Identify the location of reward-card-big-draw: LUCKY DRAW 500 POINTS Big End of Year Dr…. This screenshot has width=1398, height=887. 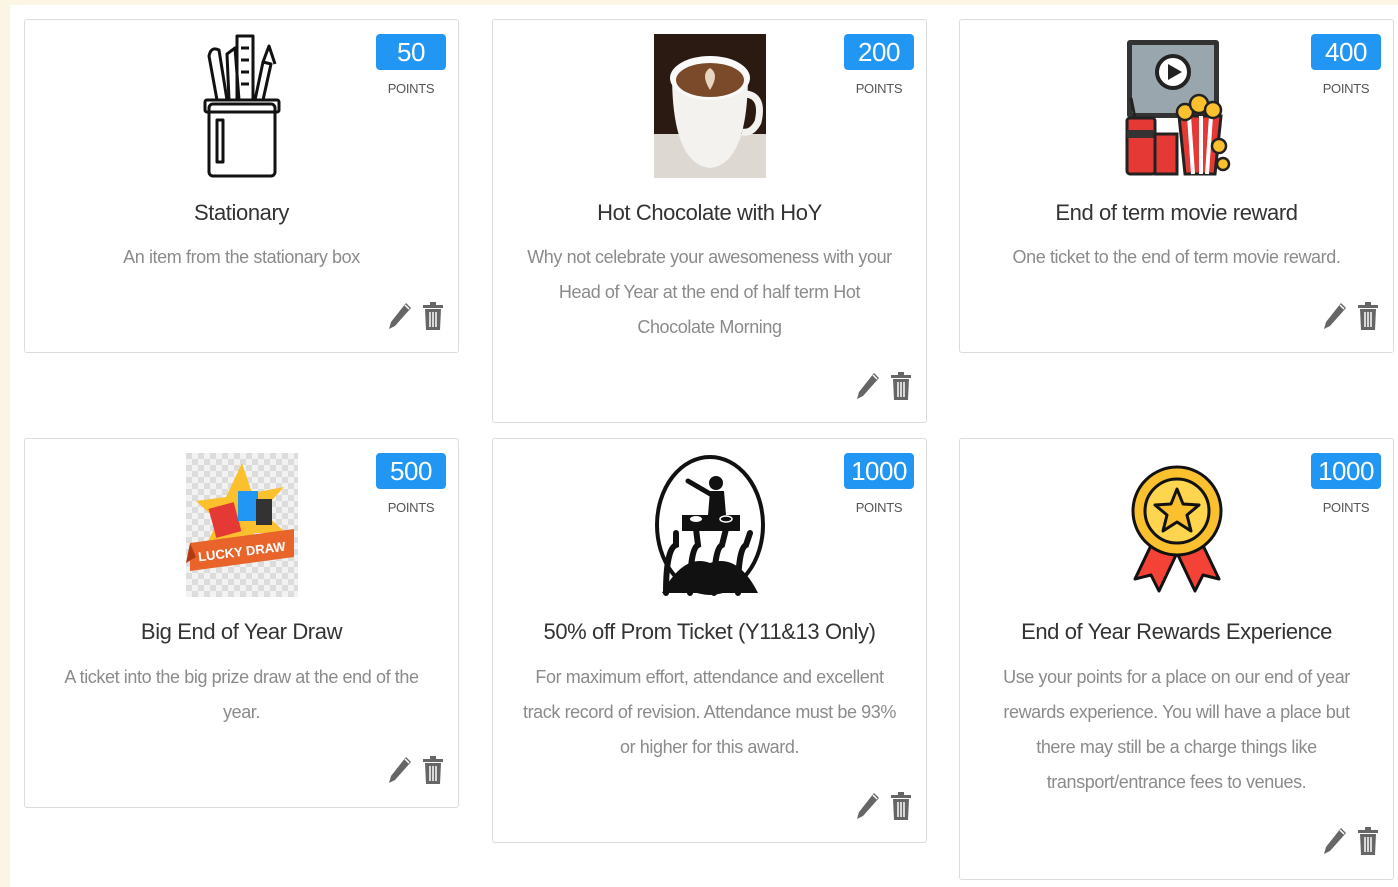
(241, 623).